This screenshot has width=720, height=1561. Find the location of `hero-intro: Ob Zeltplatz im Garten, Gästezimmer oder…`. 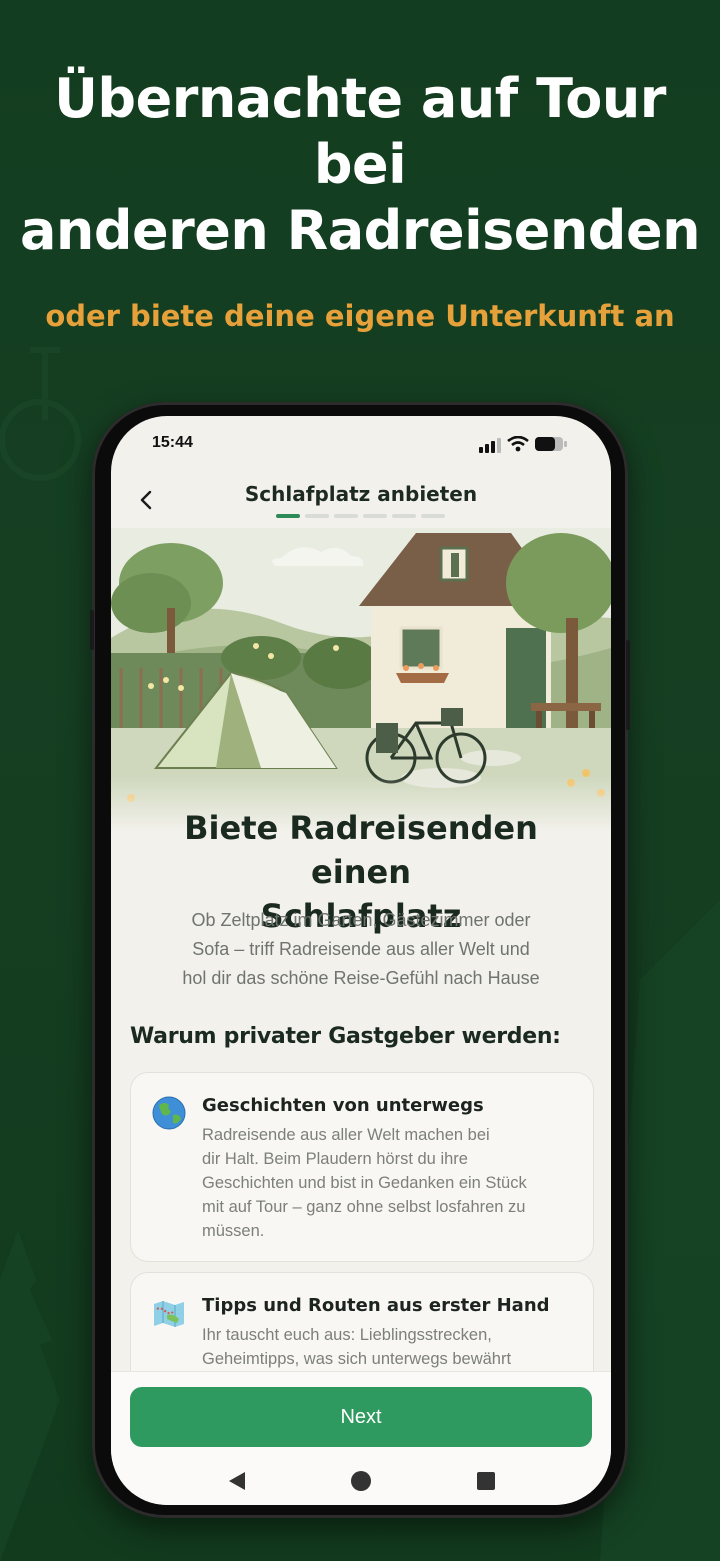

hero-intro: Ob Zeltplatz im Garten, Gästezimmer oder… is located at coordinates (361, 949).